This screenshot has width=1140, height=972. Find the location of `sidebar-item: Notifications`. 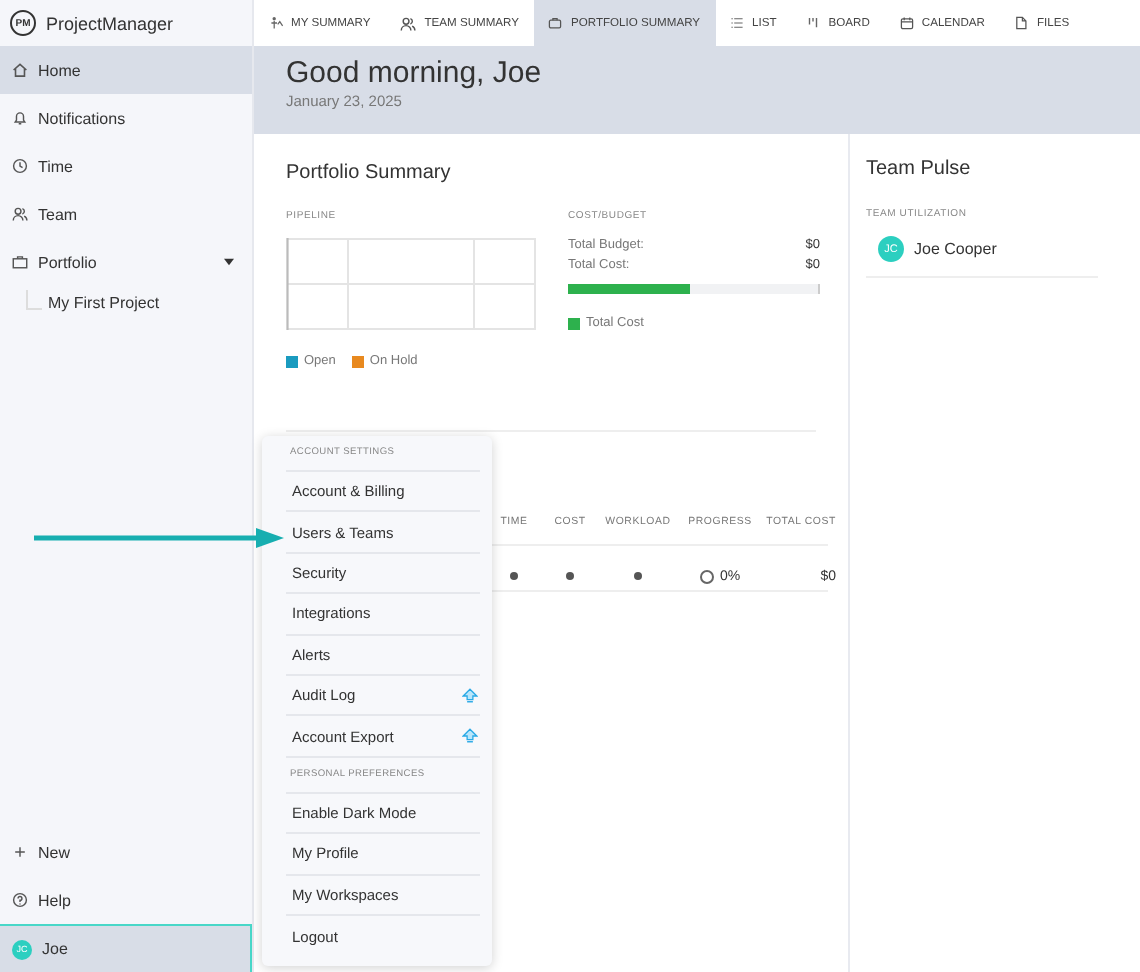

sidebar-item: Notifications is located at coordinates (126, 118).